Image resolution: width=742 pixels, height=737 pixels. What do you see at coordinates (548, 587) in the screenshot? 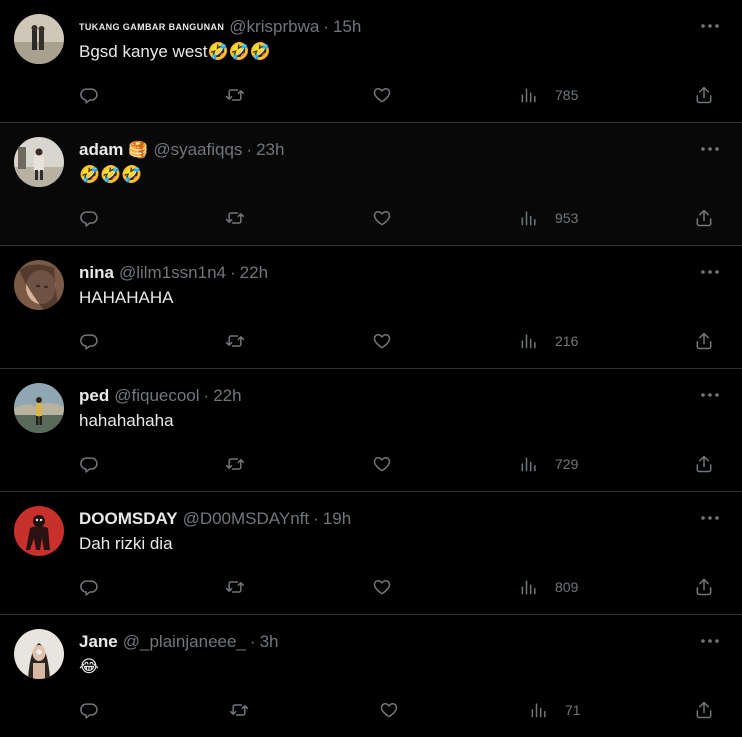
I see `views-button: 809` at bounding box center [548, 587].